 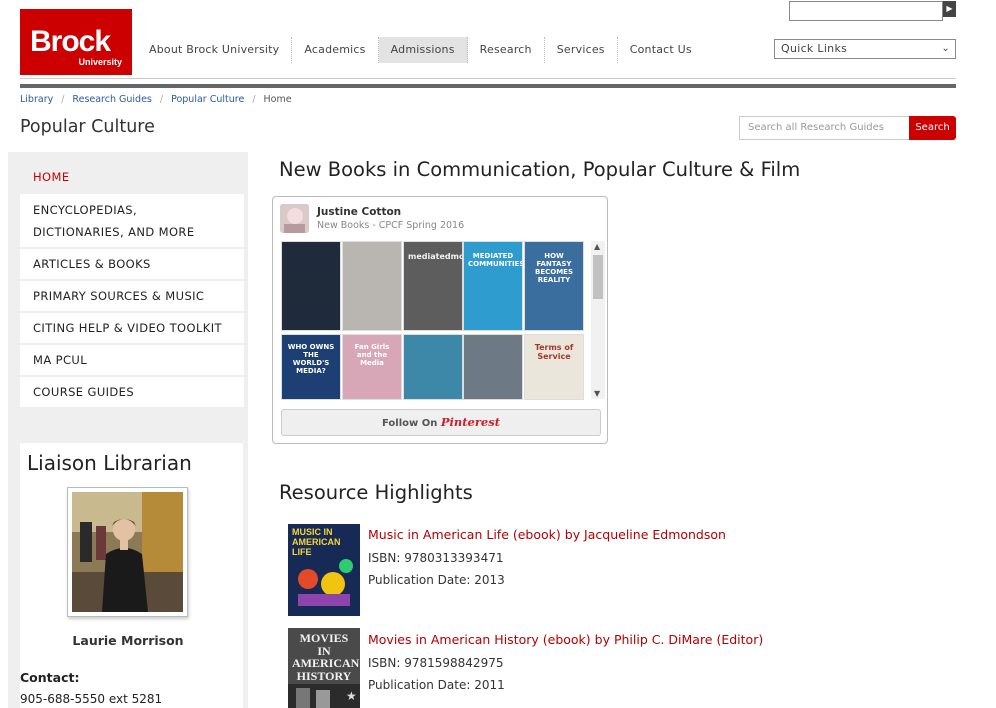 I want to click on liaison-librarian-box: Liaison Librarian Laurie Morrison, so click(x=131, y=575).